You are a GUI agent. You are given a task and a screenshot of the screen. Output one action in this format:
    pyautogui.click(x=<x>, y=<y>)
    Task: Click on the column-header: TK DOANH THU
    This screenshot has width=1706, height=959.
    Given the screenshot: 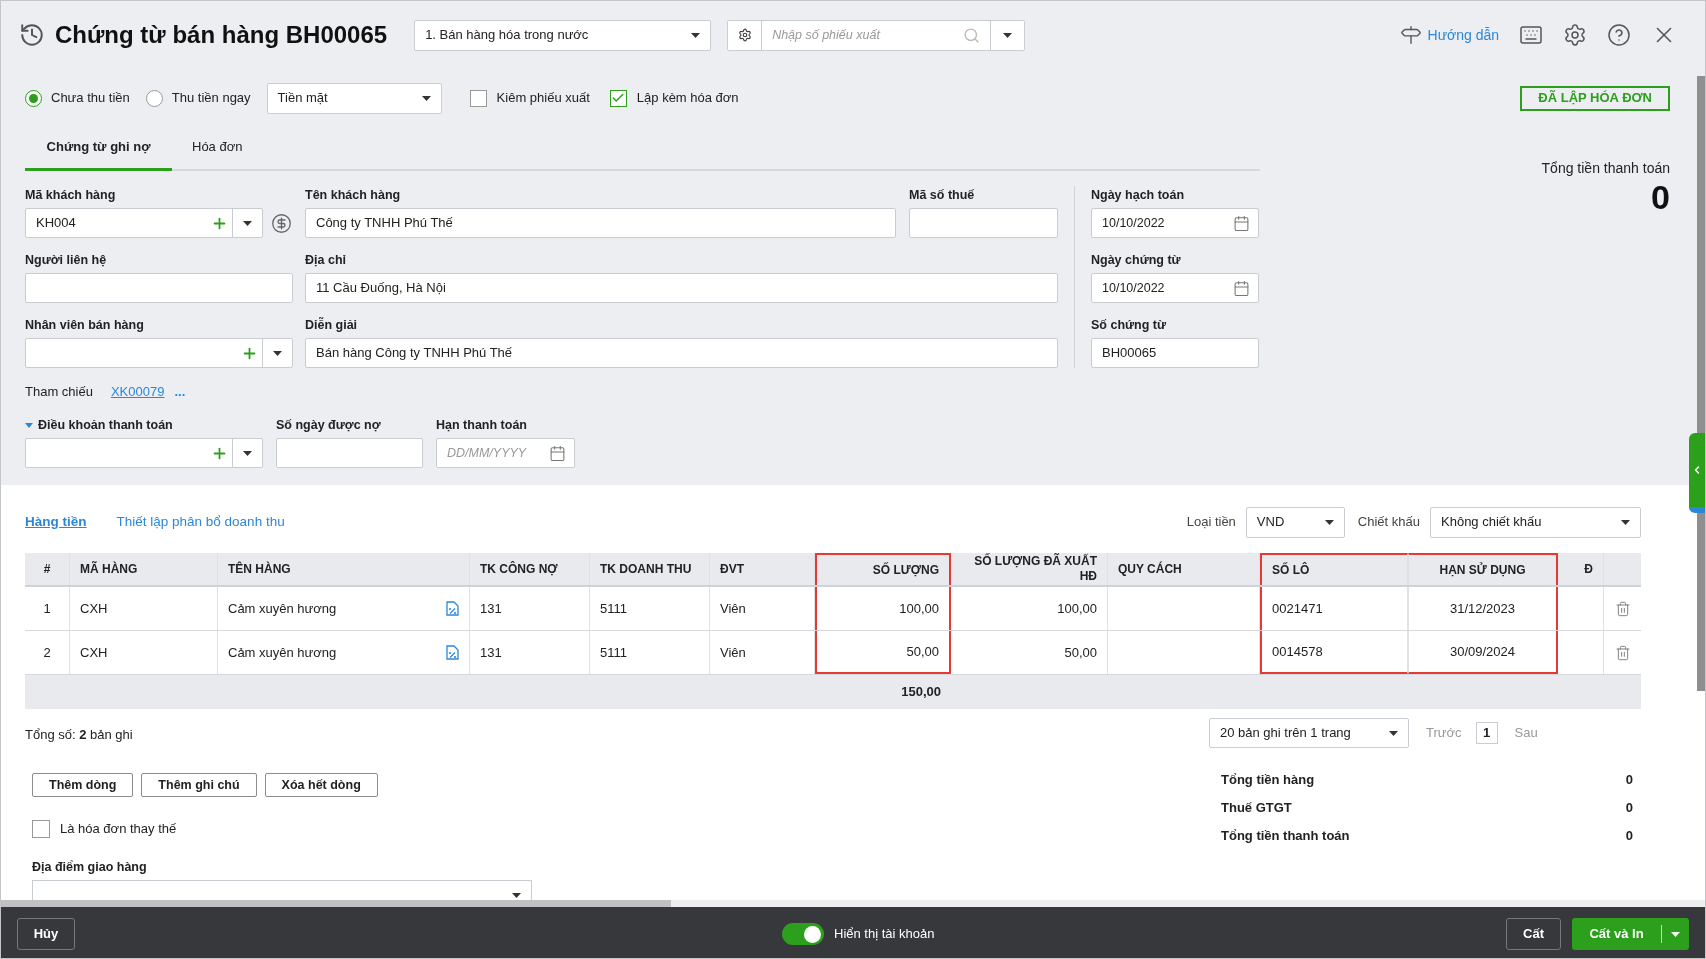 What is the action you would take?
    pyautogui.click(x=650, y=569)
    